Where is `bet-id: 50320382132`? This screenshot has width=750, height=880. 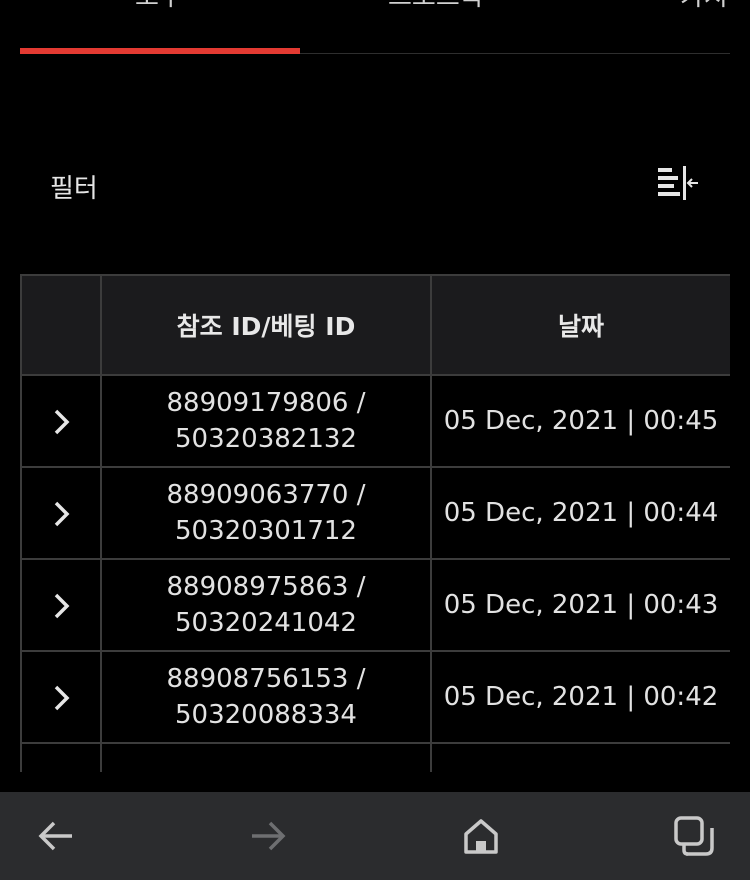 bet-id: 50320382132 is located at coordinates (266, 439).